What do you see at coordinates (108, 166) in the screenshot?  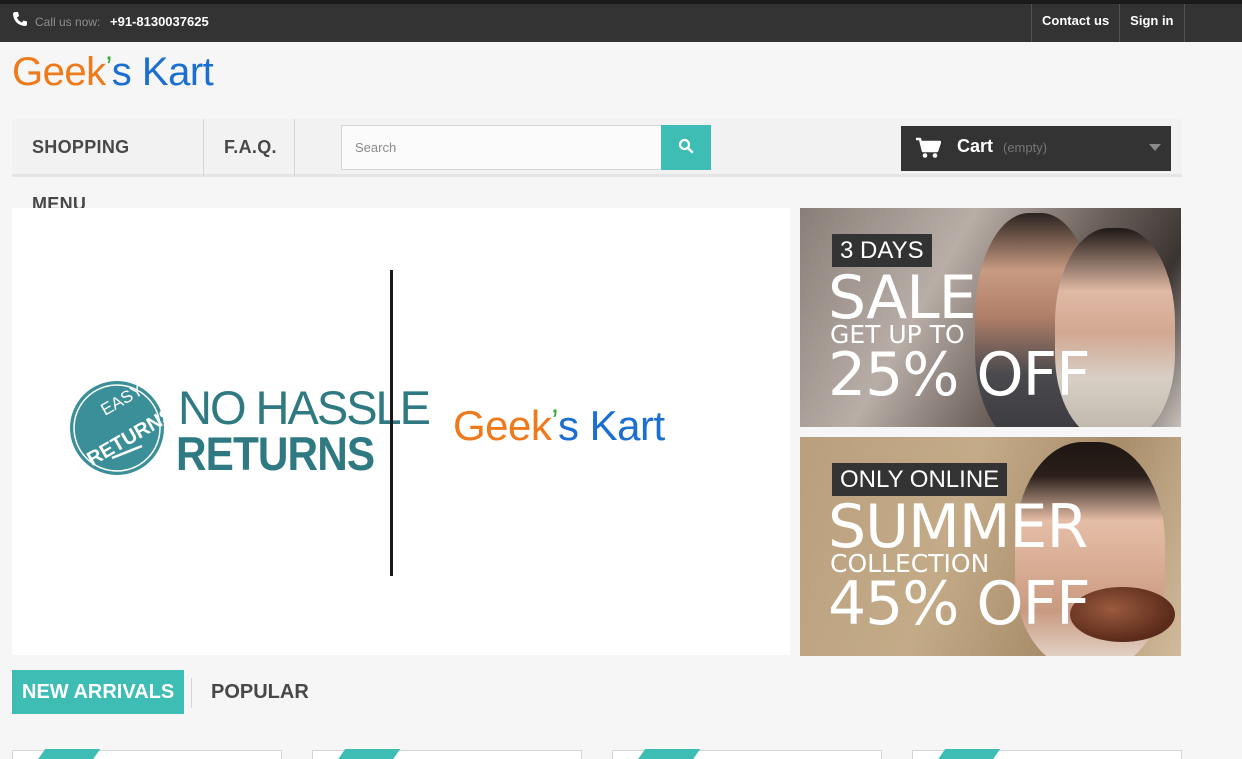 I see `shopping-menu-item: SHOPPING MENU` at bounding box center [108, 166].